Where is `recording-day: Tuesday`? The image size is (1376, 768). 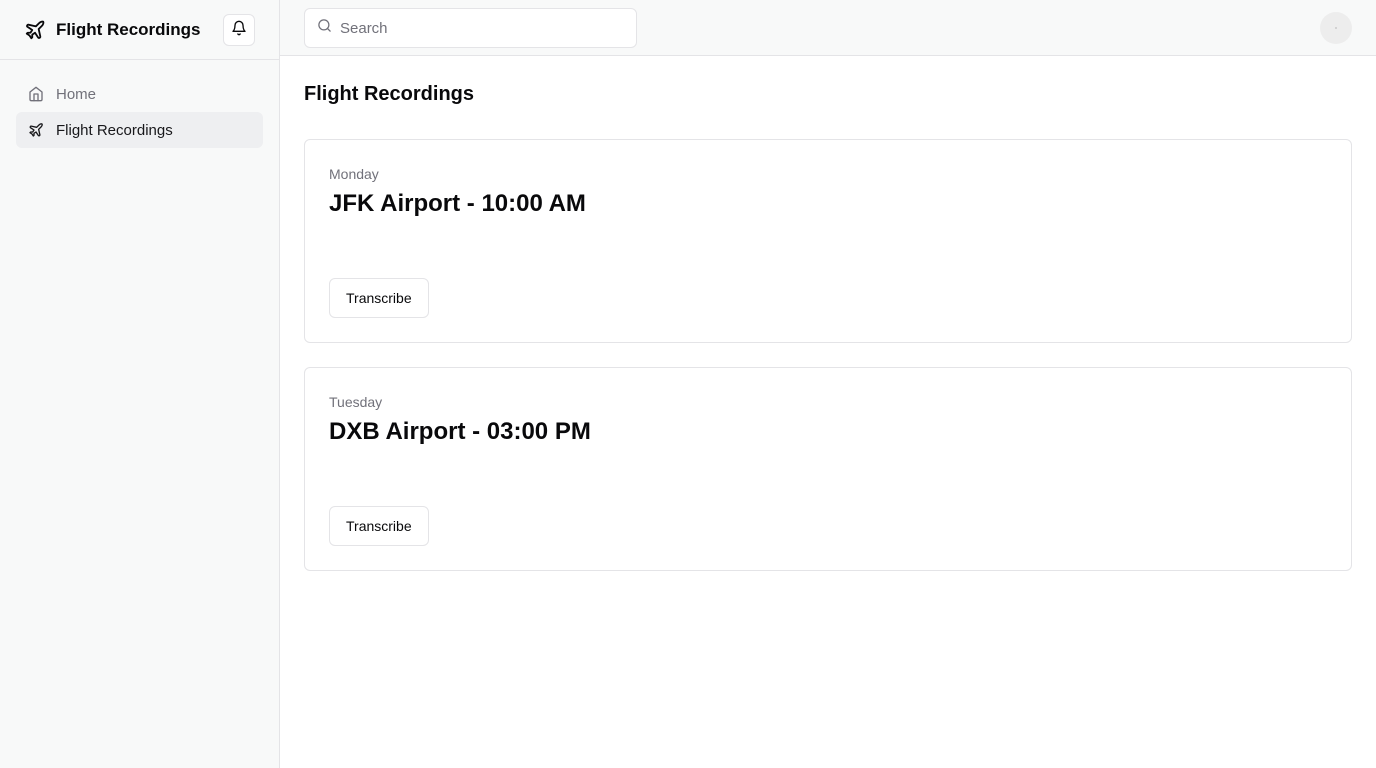 recording-day: Tuesday is located at coordinates (356, 402).